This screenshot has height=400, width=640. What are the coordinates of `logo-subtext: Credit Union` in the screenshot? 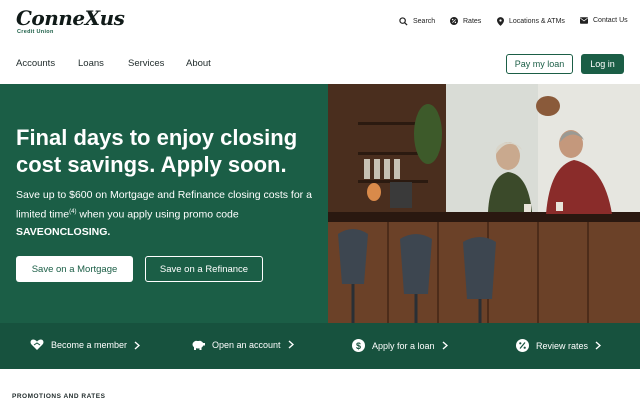 It's located at (35, 32).